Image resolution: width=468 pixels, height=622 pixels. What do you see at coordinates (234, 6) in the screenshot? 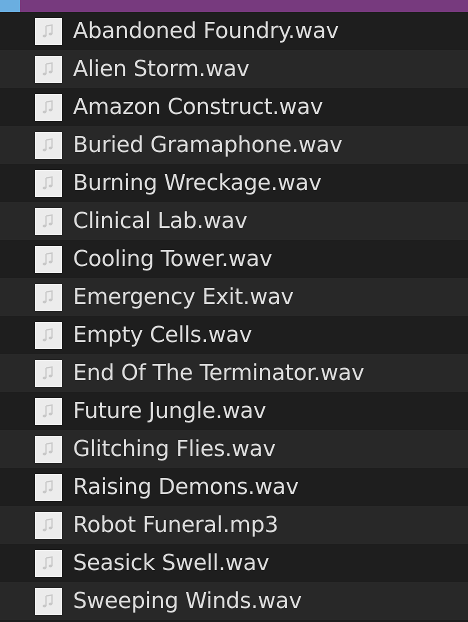
I see `folder-row` at bounding box center [234, 6].